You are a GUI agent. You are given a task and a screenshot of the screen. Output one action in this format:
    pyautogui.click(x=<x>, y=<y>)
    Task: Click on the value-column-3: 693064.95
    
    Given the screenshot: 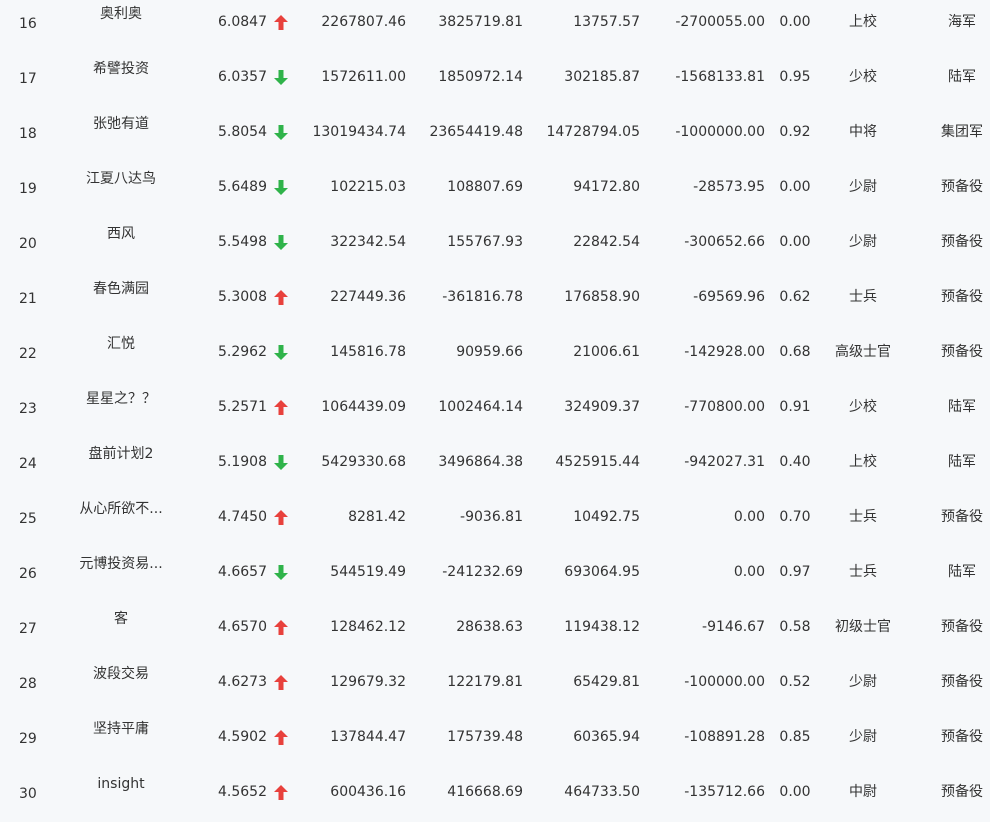 What is the action you would take?
    pyautogui.click(x=602, y=572)
    